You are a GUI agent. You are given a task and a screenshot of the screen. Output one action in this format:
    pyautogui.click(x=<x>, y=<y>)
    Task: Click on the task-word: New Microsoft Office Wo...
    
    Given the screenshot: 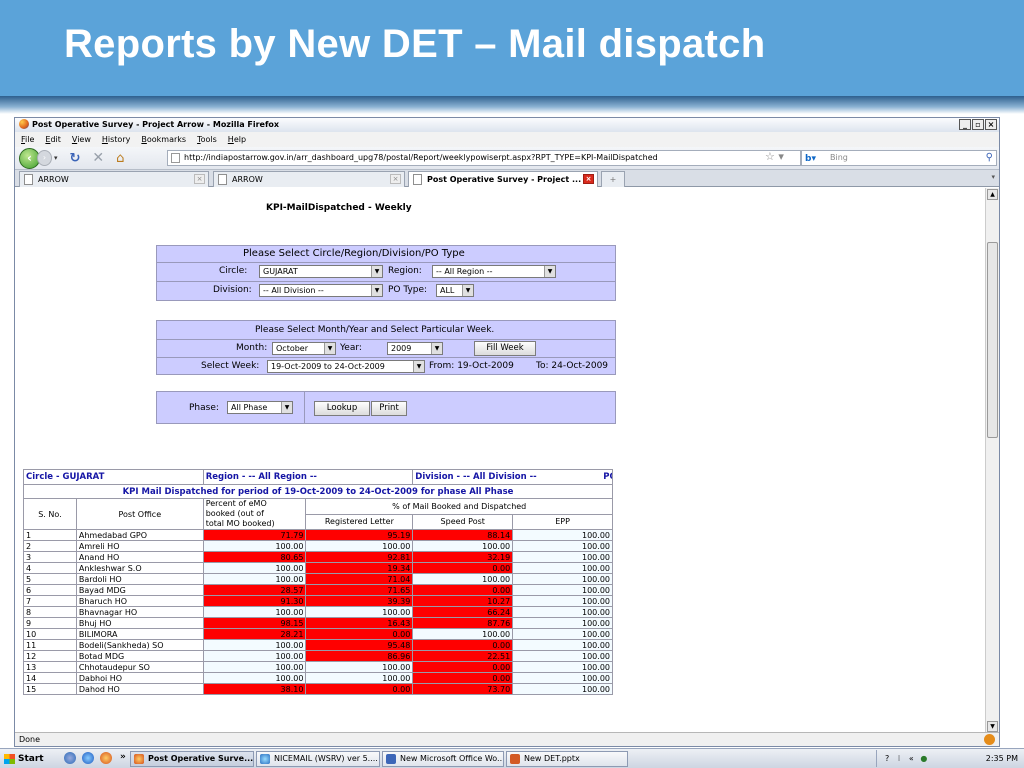 What is the action you would take?
    pyautogui.click(x=443, y=759)
    